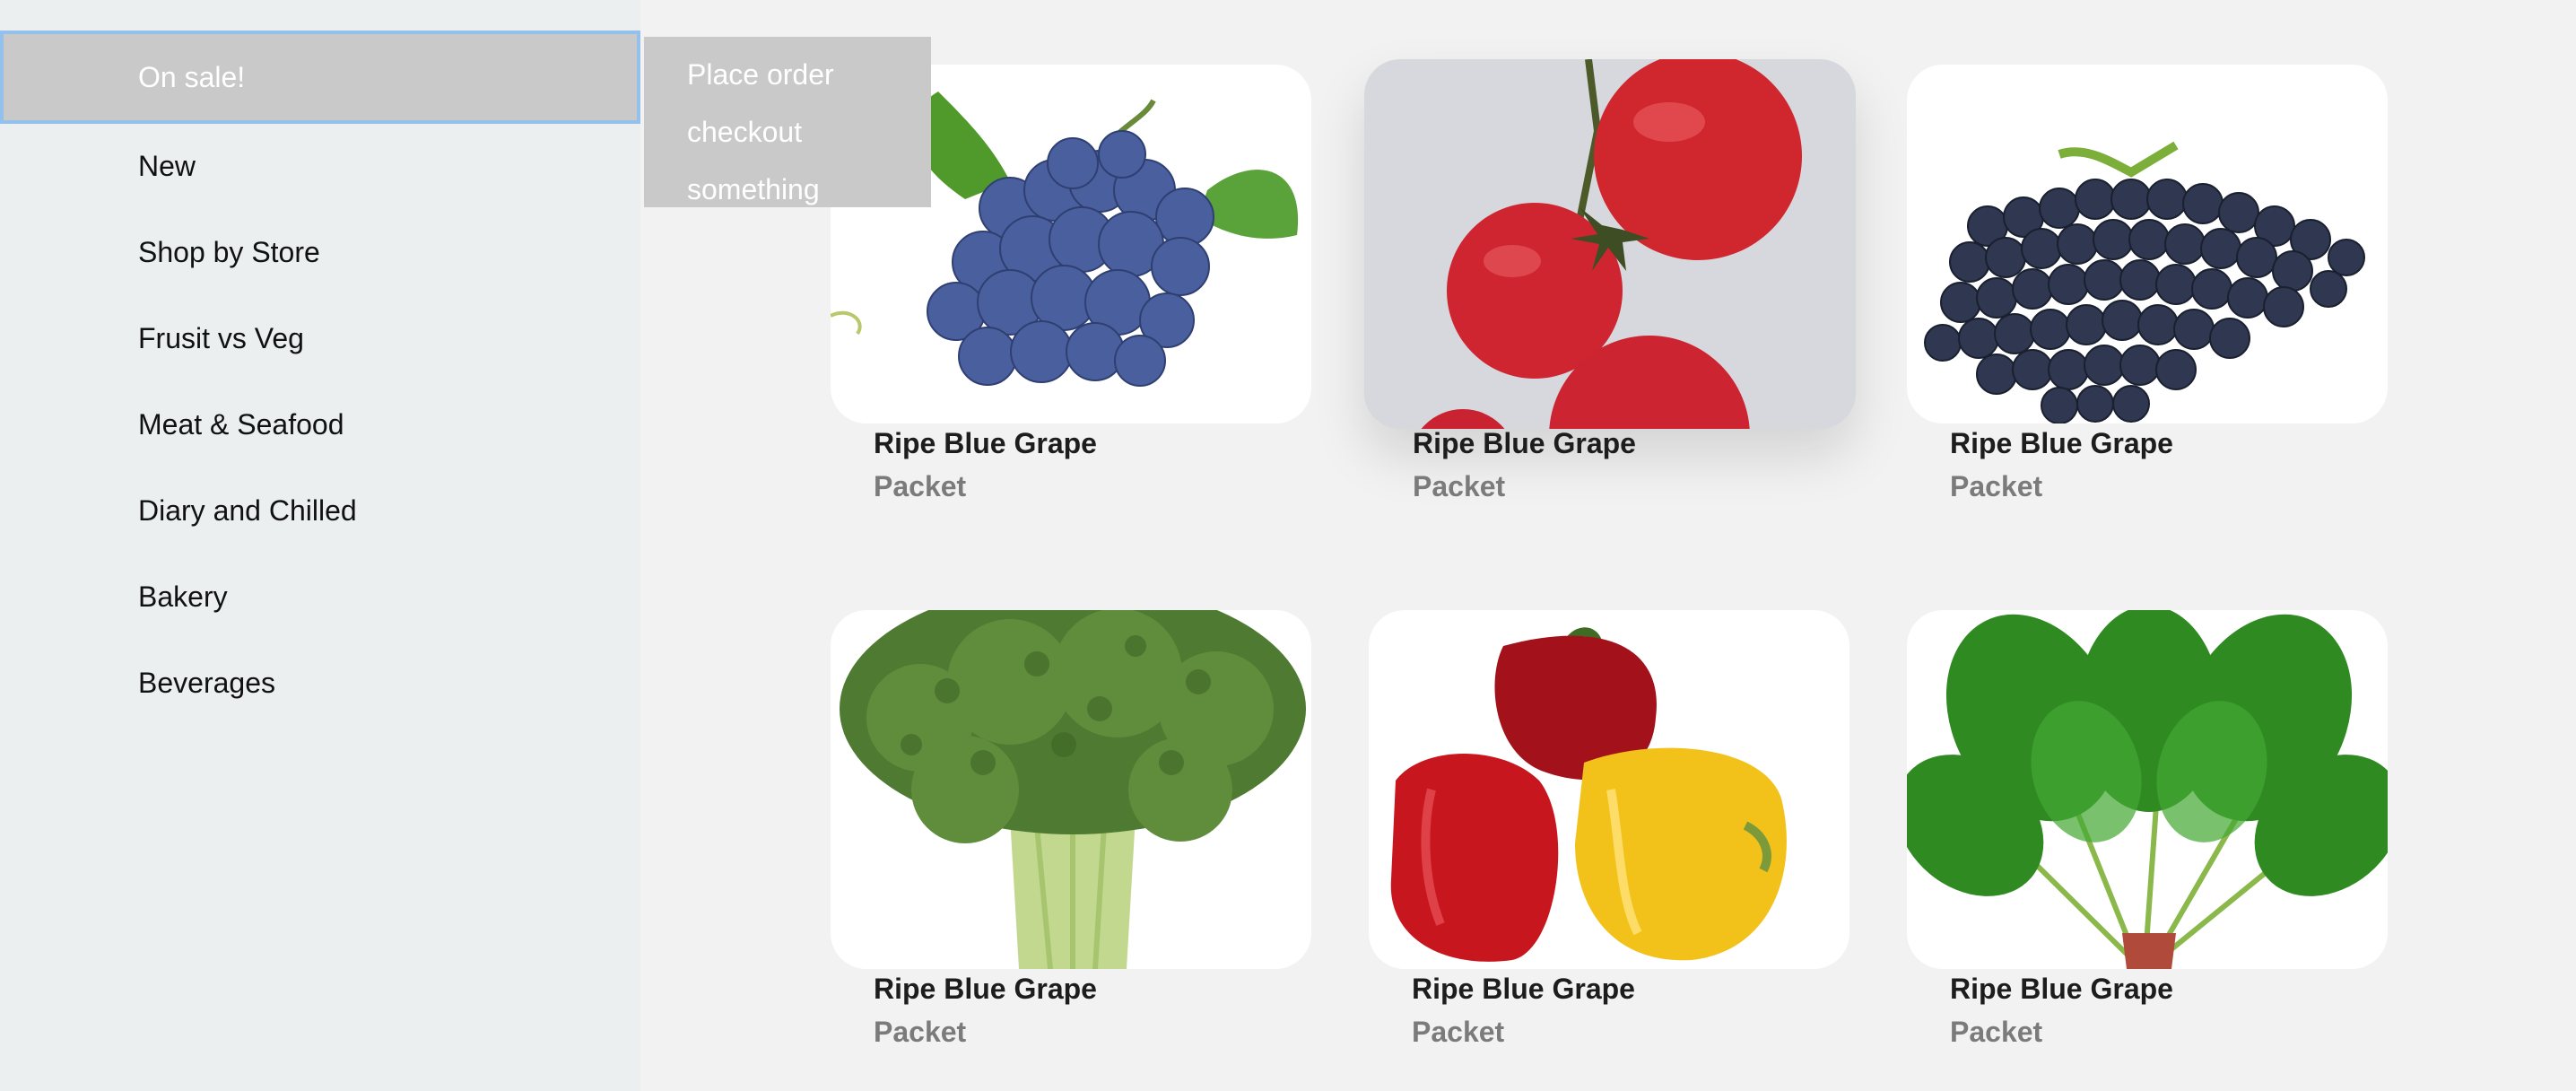 The width and height of the screenshot is (2576, 1091). I want to click on spinach-image, so click(2147, 789).